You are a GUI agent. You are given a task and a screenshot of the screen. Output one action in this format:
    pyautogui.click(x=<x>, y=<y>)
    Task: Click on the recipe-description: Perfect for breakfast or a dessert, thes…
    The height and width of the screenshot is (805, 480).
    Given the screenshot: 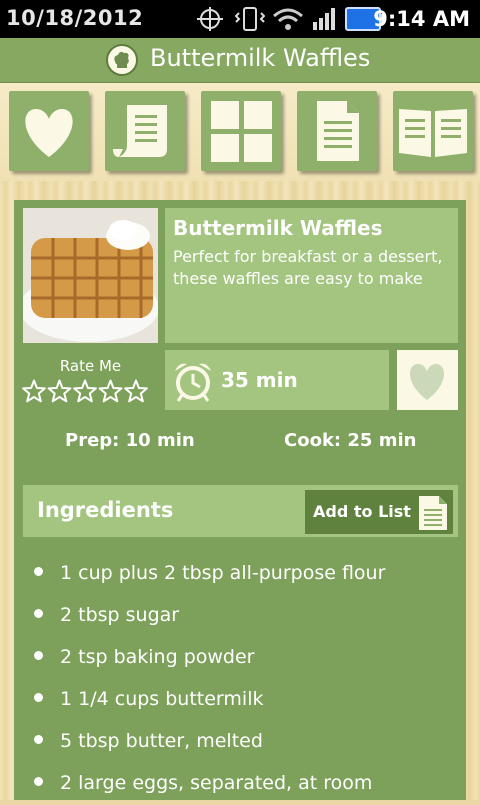 What is the action you would take?
    pyautogui.click(x=308, y=267)
    